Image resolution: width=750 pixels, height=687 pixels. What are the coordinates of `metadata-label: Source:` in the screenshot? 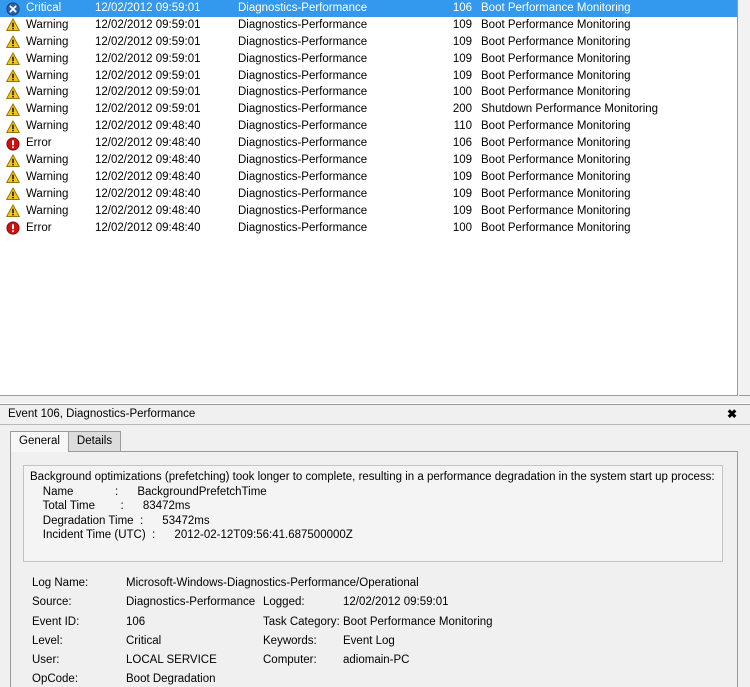 It's located at (52, 602).